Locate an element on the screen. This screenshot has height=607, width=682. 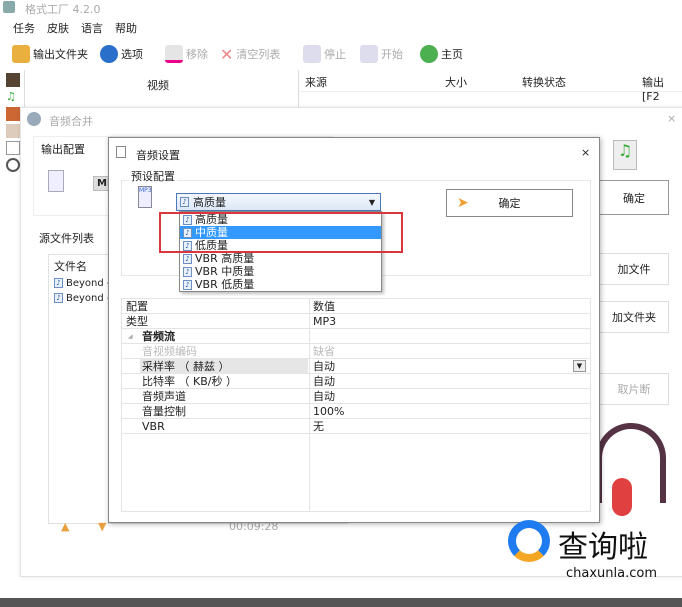
stop-icon is located at coordinates (312, 54).